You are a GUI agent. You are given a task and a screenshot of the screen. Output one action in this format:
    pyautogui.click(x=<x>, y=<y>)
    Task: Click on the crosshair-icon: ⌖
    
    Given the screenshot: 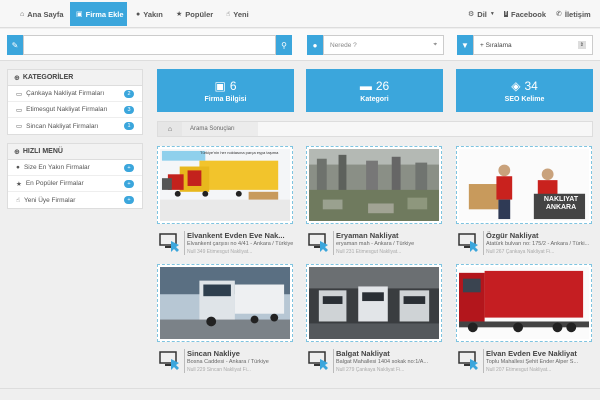 What is the action you would take?
    pyautogui.click(x=435, y=45)
    